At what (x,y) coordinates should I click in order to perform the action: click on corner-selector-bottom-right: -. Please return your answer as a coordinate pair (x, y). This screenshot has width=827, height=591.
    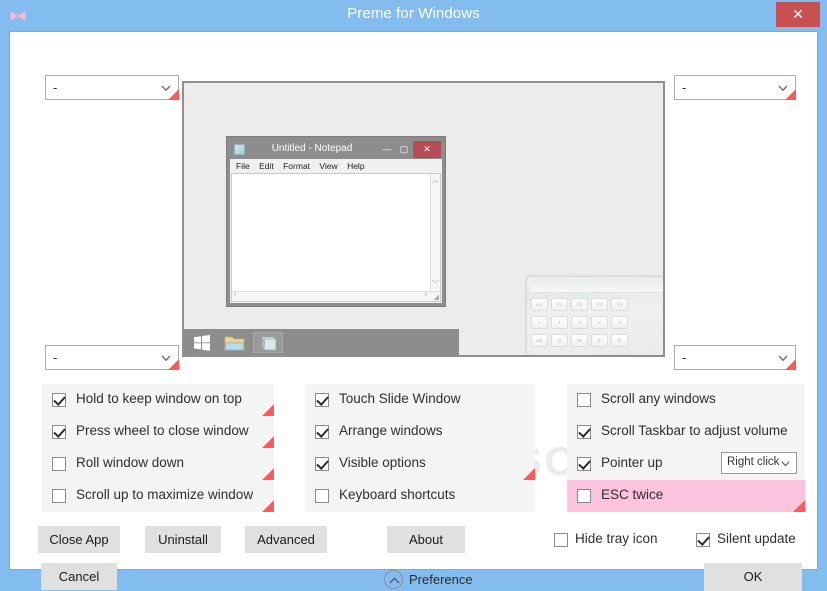
    Looking at the image, I should click on (735, 357).